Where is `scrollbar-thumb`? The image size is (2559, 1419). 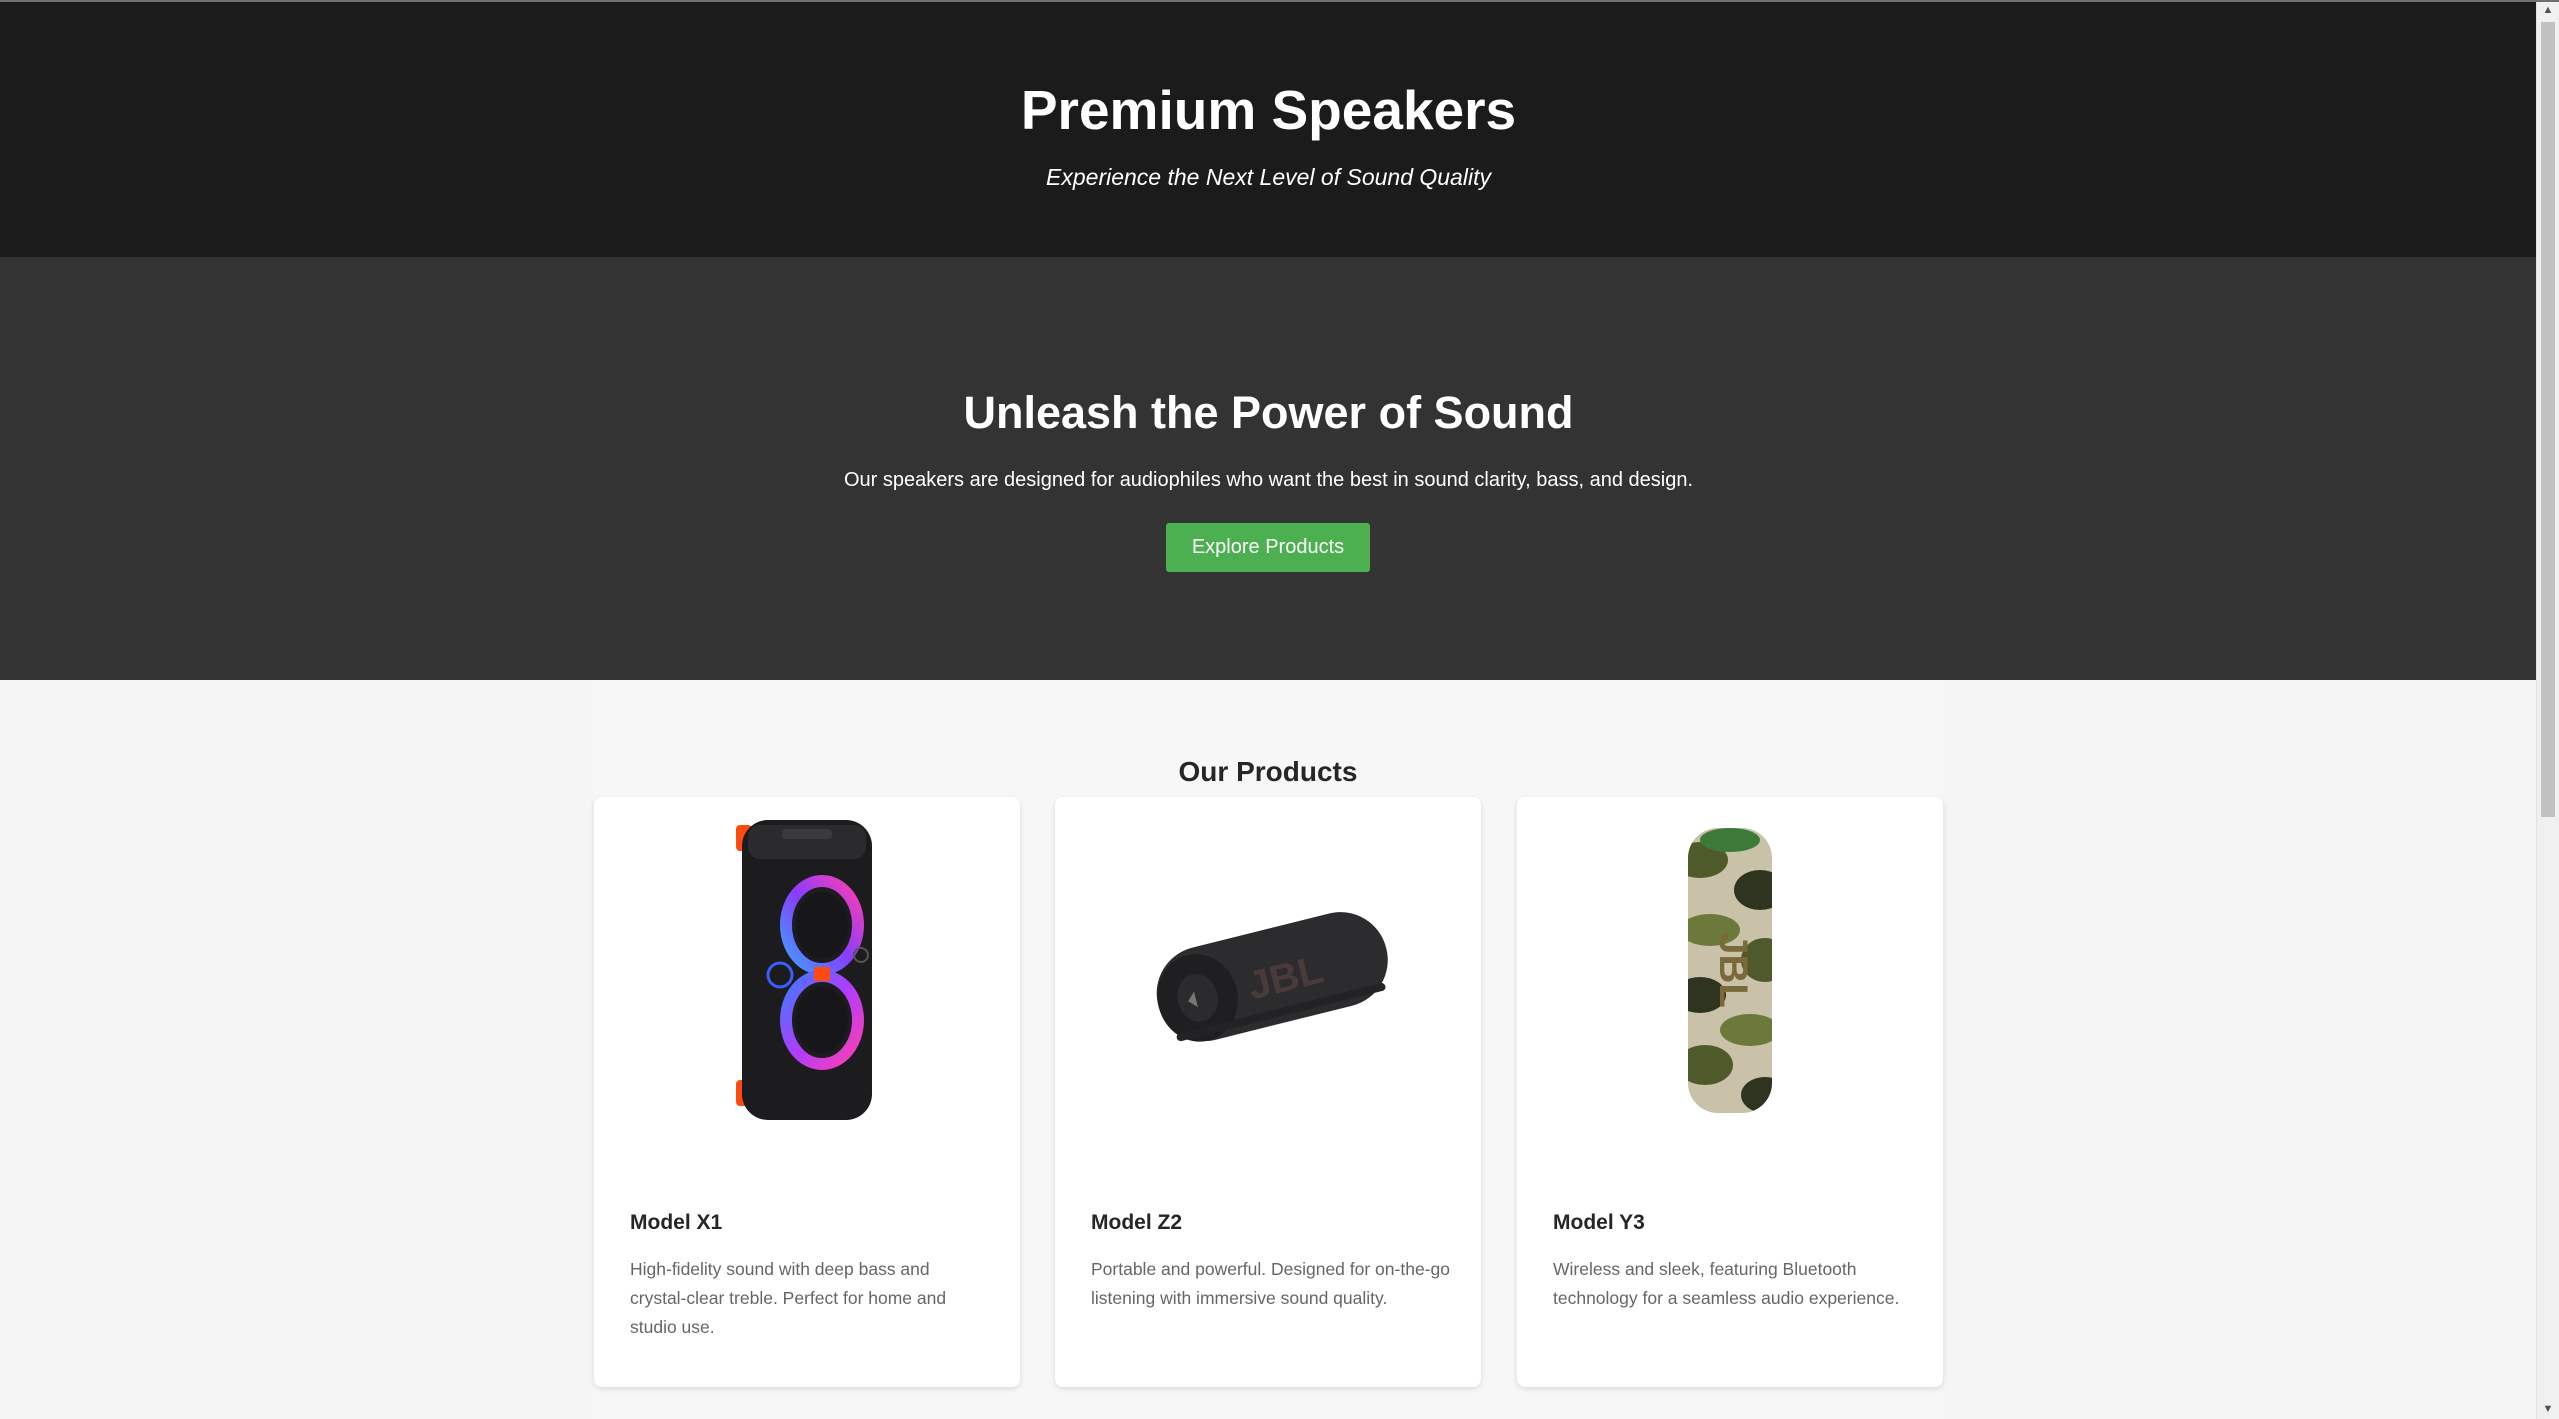 scrollbar-thumb is located at coordinates (2548, 419).